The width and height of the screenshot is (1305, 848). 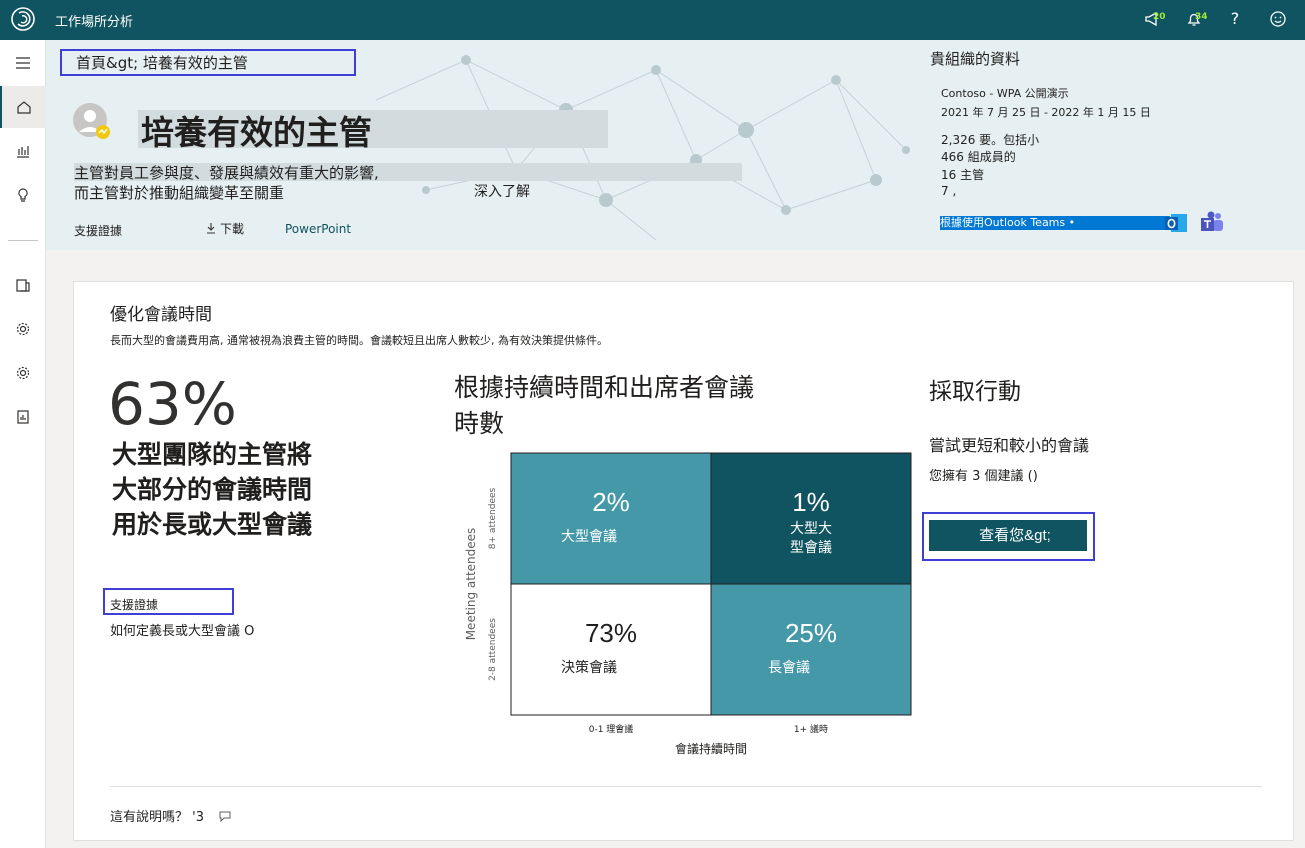 I want to click on org-stat-2: 466 組成員的, so click(x=978, y=157).